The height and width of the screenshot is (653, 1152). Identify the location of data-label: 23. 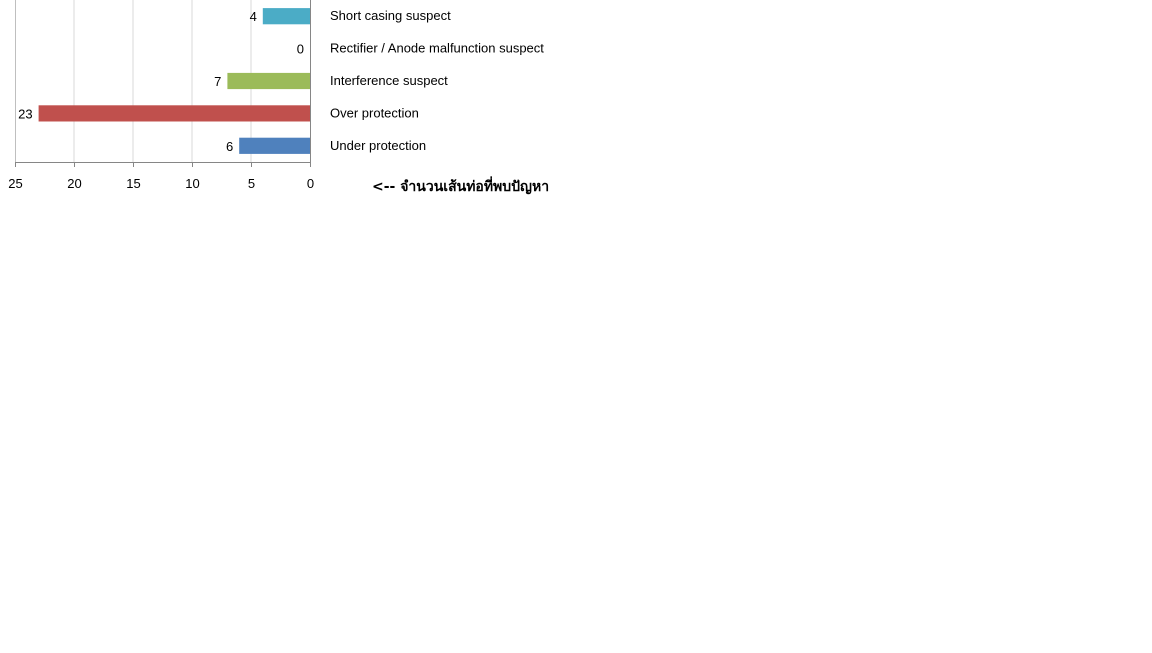
(25, 113).